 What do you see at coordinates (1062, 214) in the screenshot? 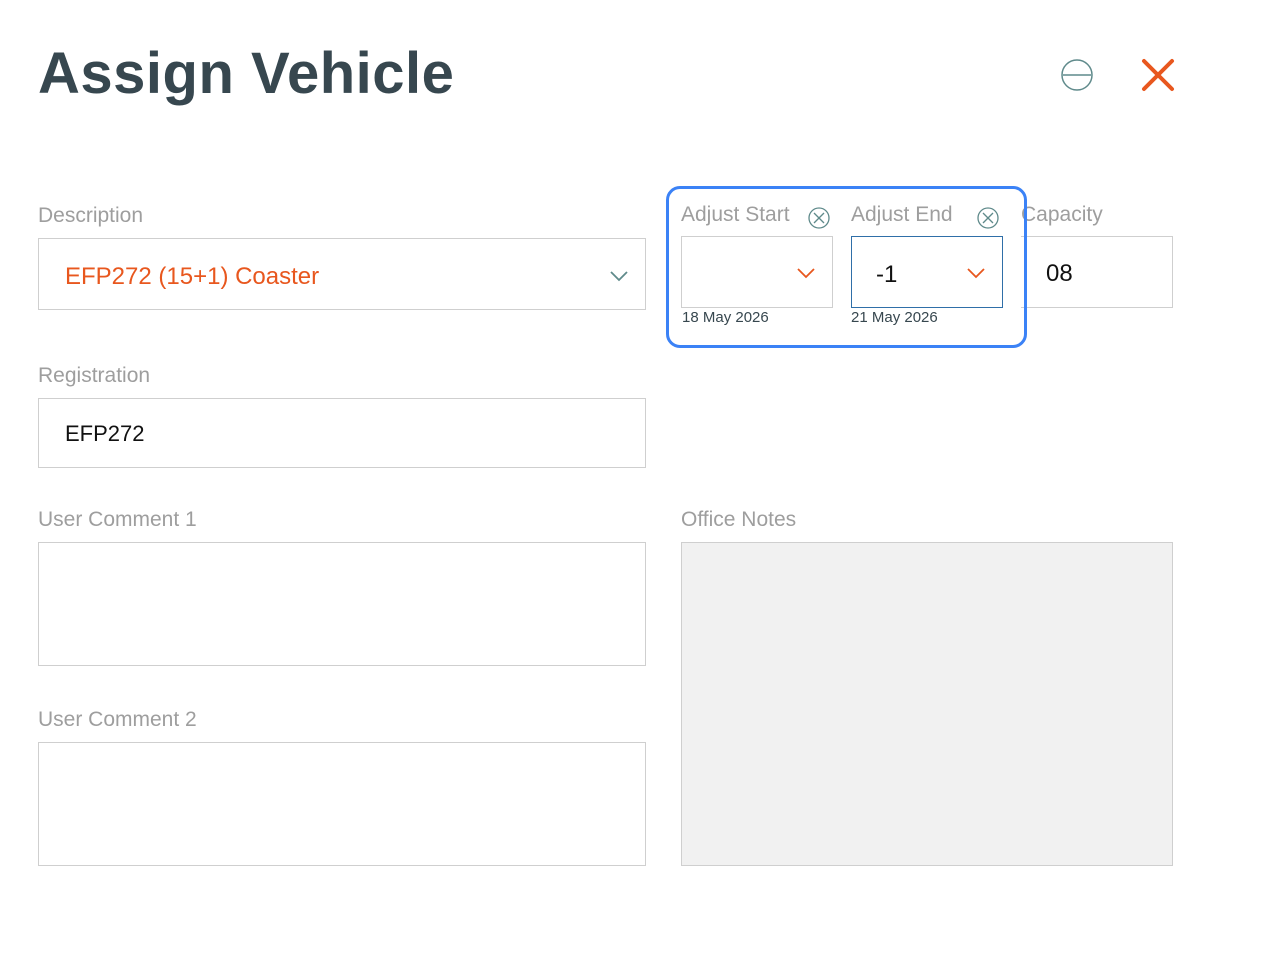
I see `capacity-label: Capacity` at bounding box center [1062, 214].